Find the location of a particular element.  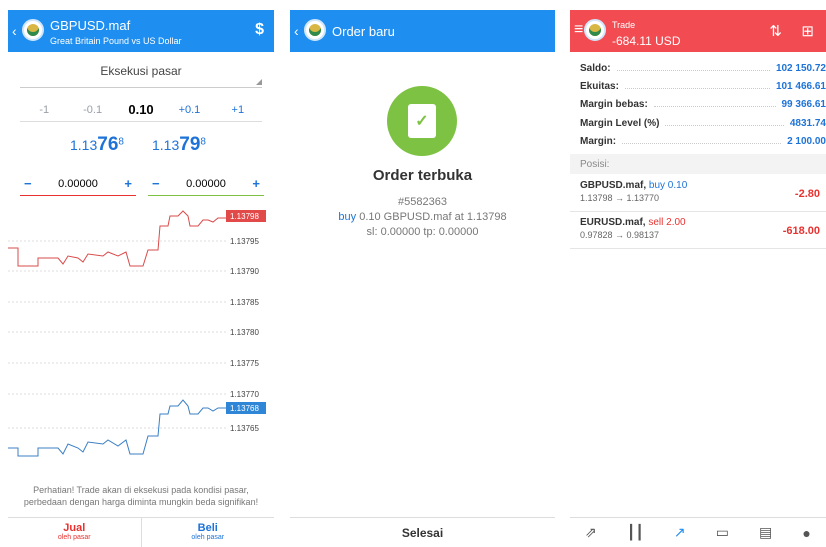

position-prices: 1.13798 → 1.13770 is located at coordinates (620, 198).